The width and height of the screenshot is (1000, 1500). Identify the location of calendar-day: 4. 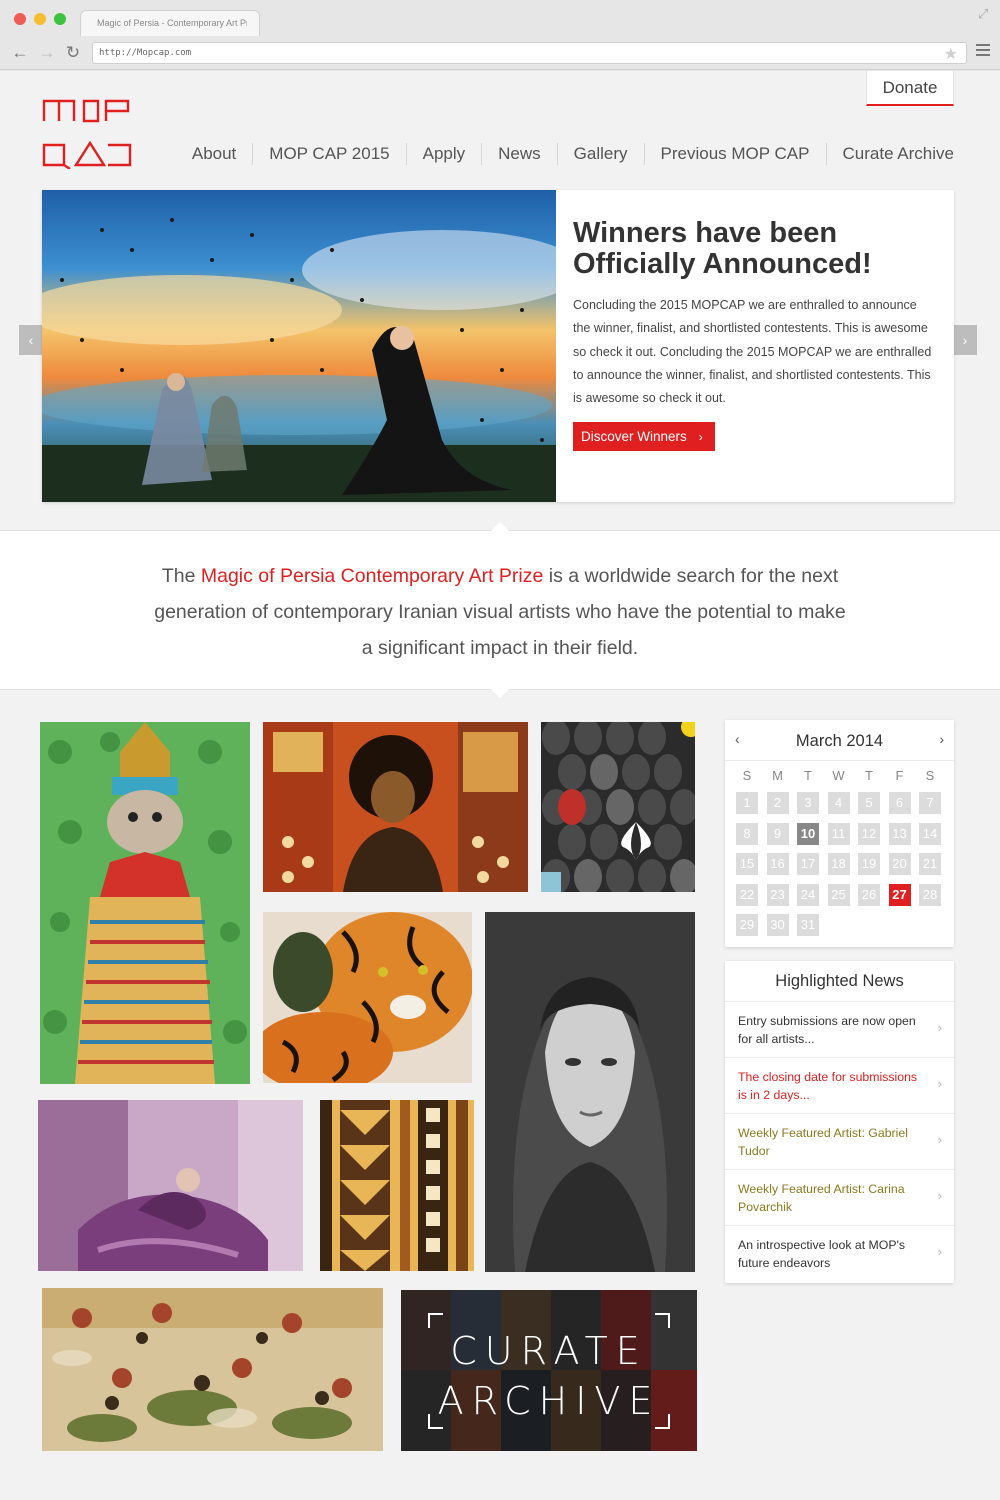
(838, 803).